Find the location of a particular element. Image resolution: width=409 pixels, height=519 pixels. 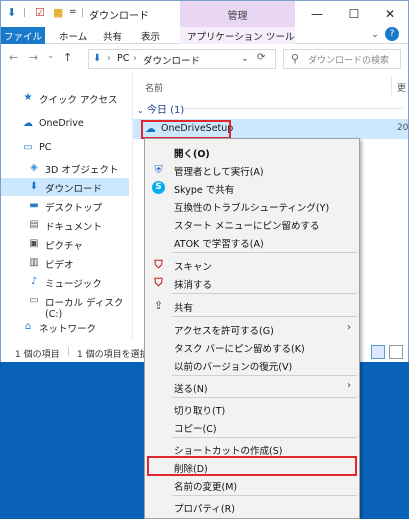

sidebar-item-label: OneDrive is located at coordinates (61, 123).